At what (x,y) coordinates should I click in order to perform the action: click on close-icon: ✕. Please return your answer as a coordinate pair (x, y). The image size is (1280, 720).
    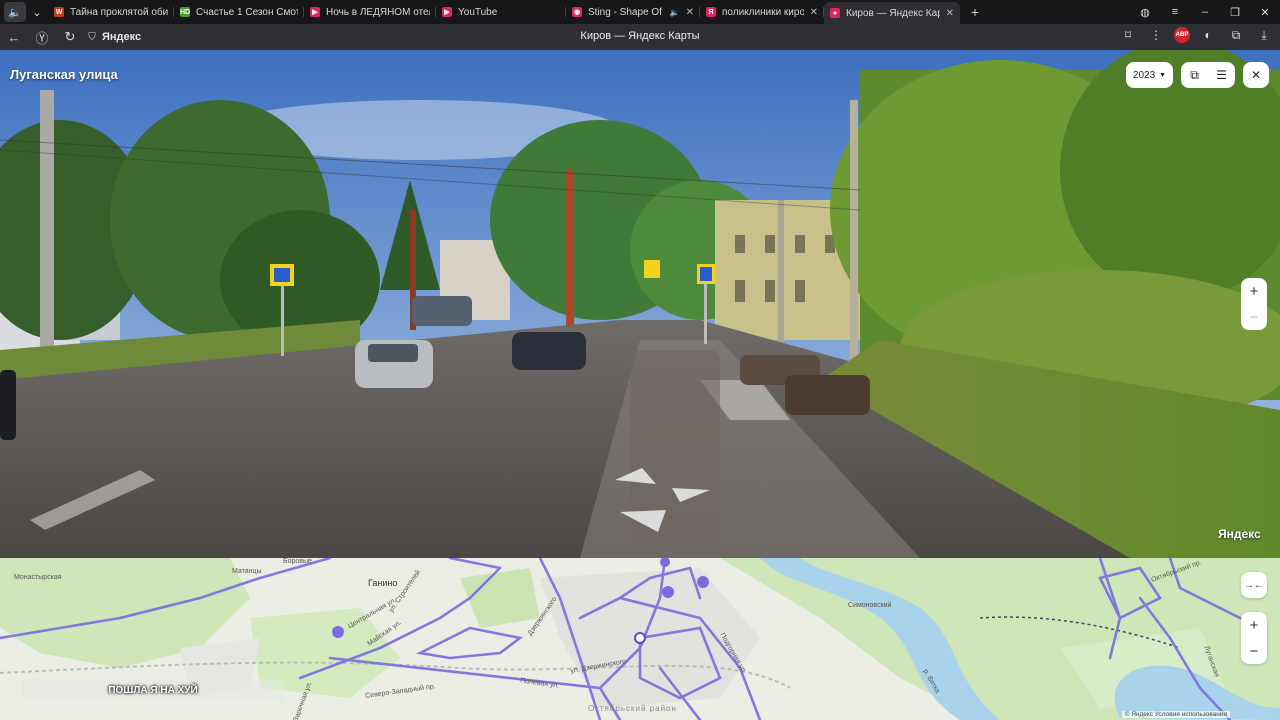
    Looking at the image, I should click on (1256, 75).